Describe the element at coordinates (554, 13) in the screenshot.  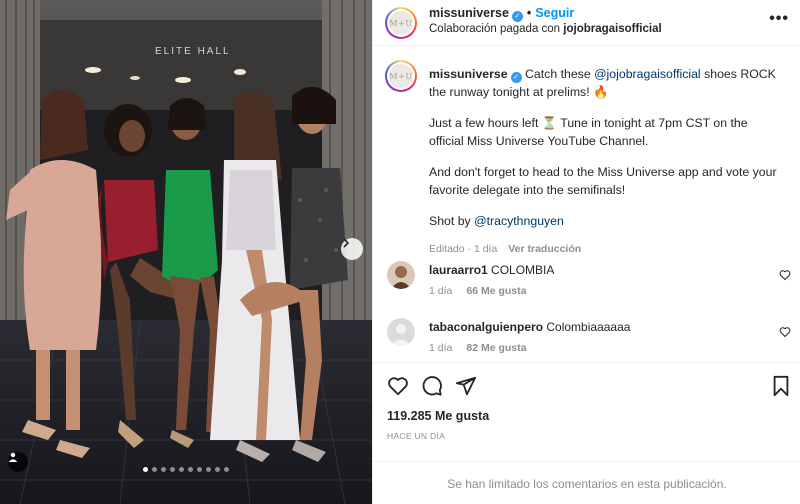
I see `follow-button: Seguir` at that location.